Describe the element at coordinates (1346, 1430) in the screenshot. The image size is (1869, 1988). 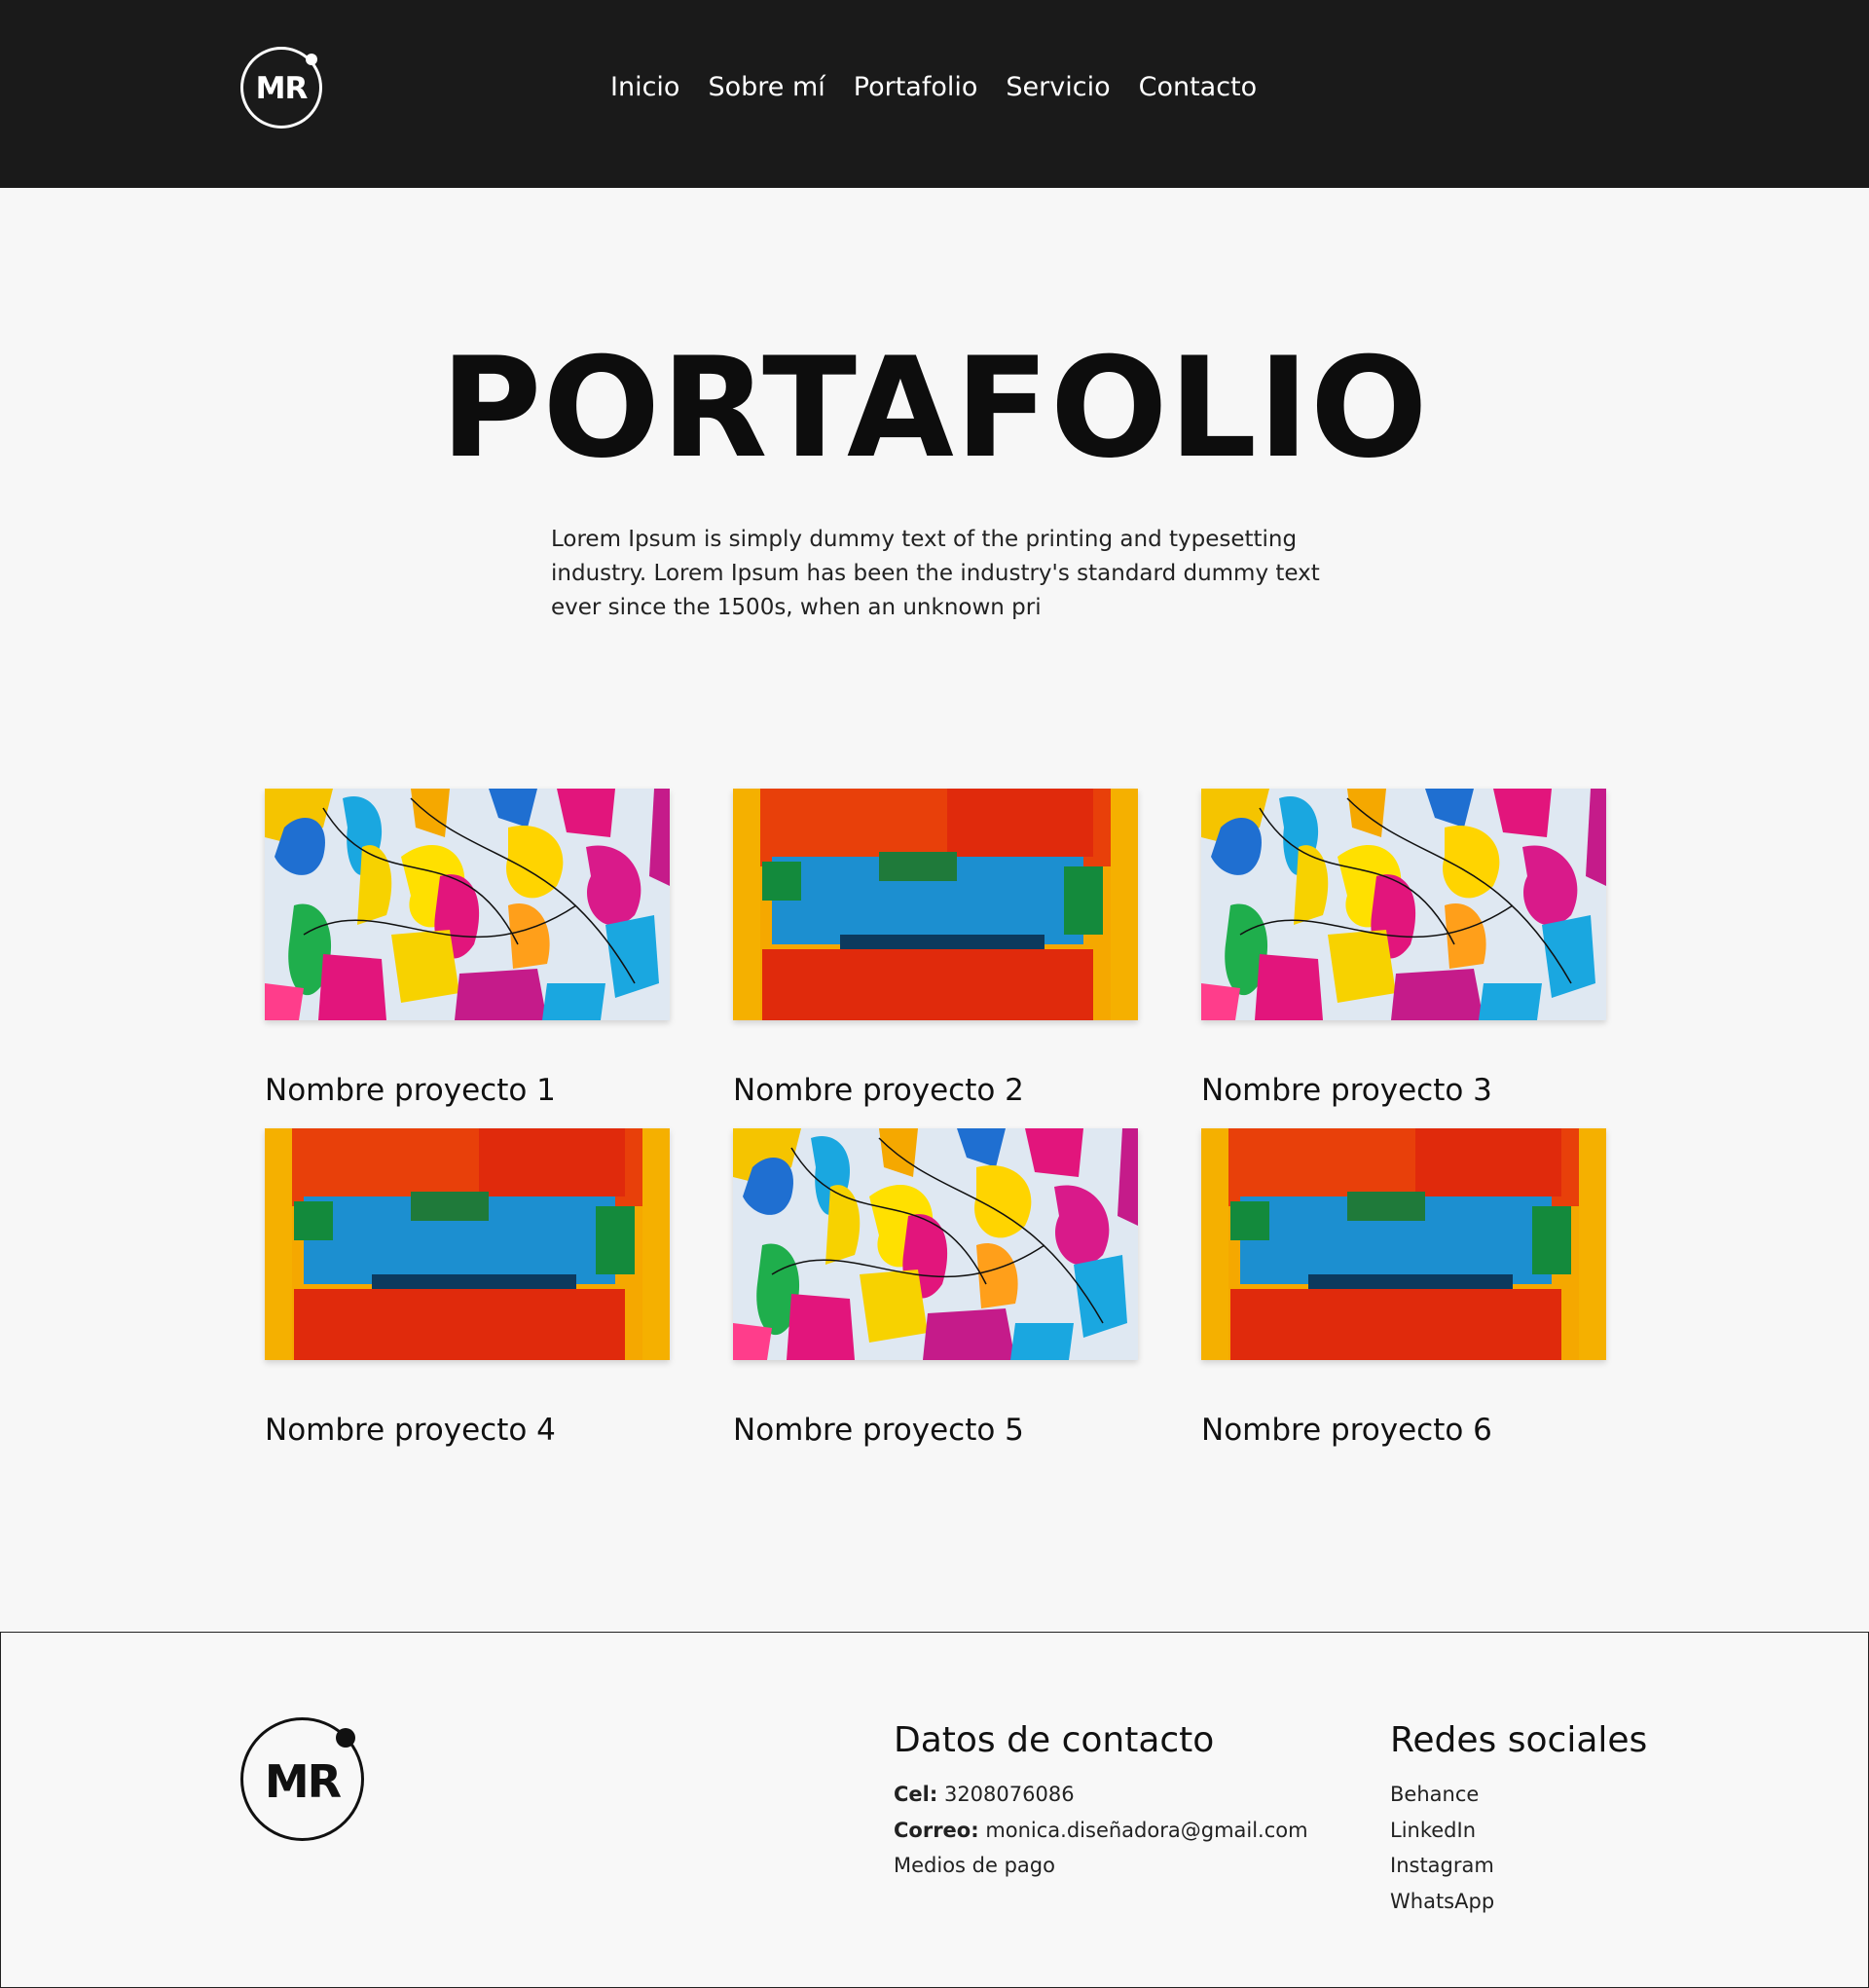
I see `project-name: Nombre proyecto 6` at that location.